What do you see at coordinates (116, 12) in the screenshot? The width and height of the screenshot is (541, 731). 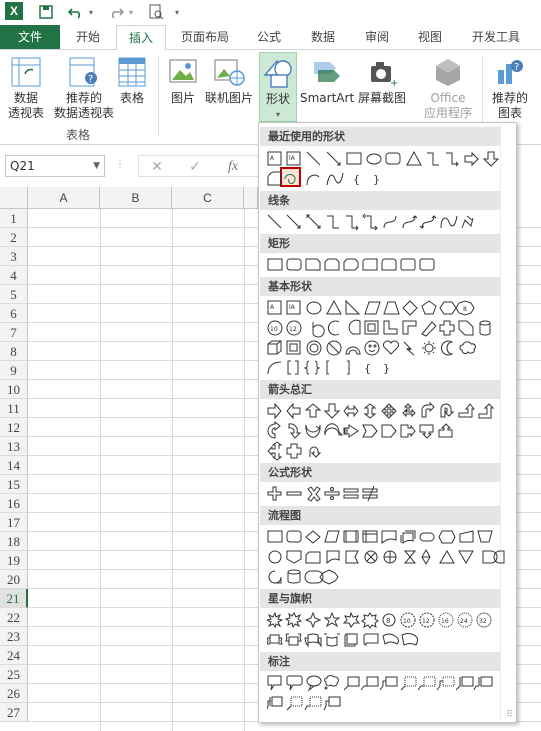 I see `redo-icon` at bounding box center [116, 12].